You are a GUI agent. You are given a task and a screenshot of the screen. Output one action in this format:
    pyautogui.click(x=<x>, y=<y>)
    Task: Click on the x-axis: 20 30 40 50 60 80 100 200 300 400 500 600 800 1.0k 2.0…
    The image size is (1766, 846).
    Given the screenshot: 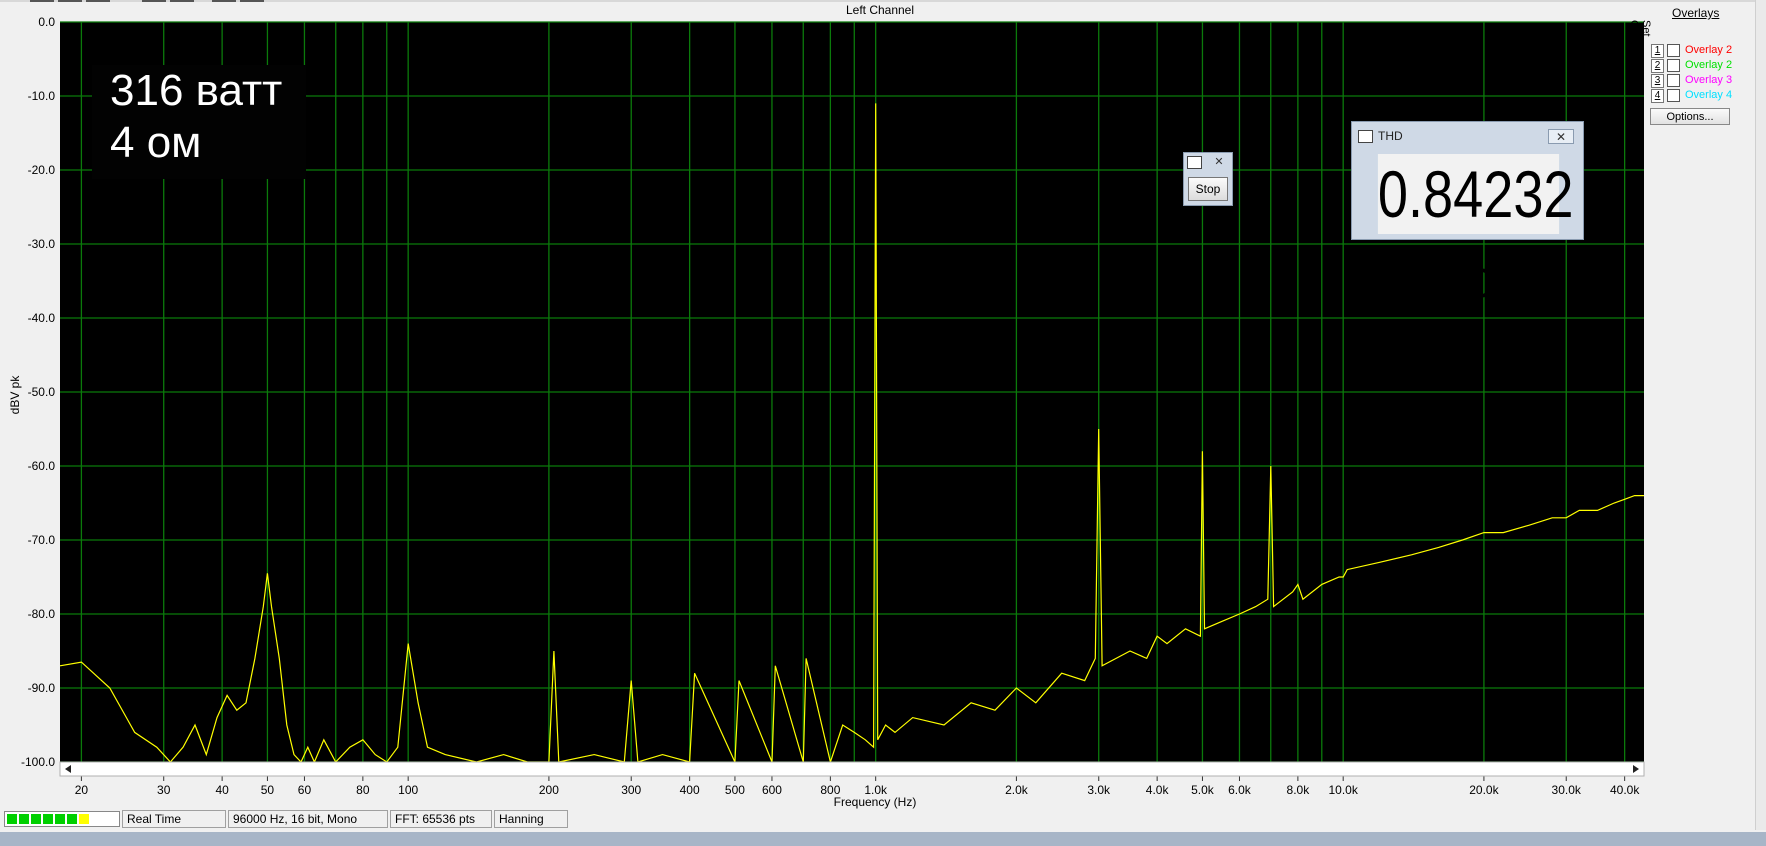 What is the action you would take?
    pyautogui.click(x=857, y=786)
    